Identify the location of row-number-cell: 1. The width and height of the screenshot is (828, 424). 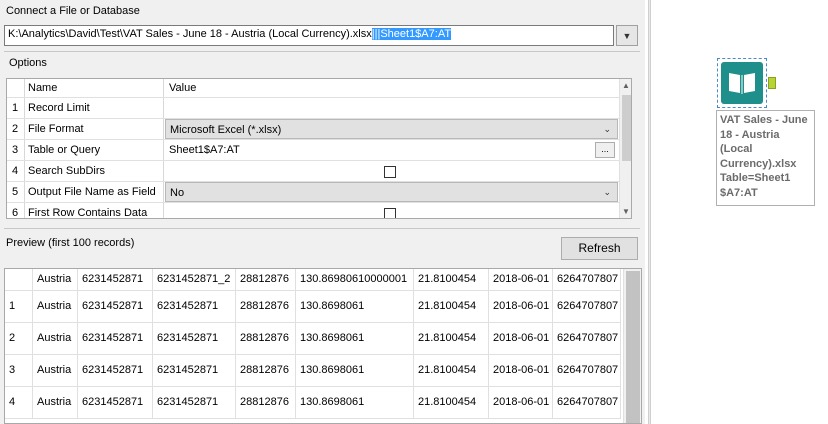
(19, 307).